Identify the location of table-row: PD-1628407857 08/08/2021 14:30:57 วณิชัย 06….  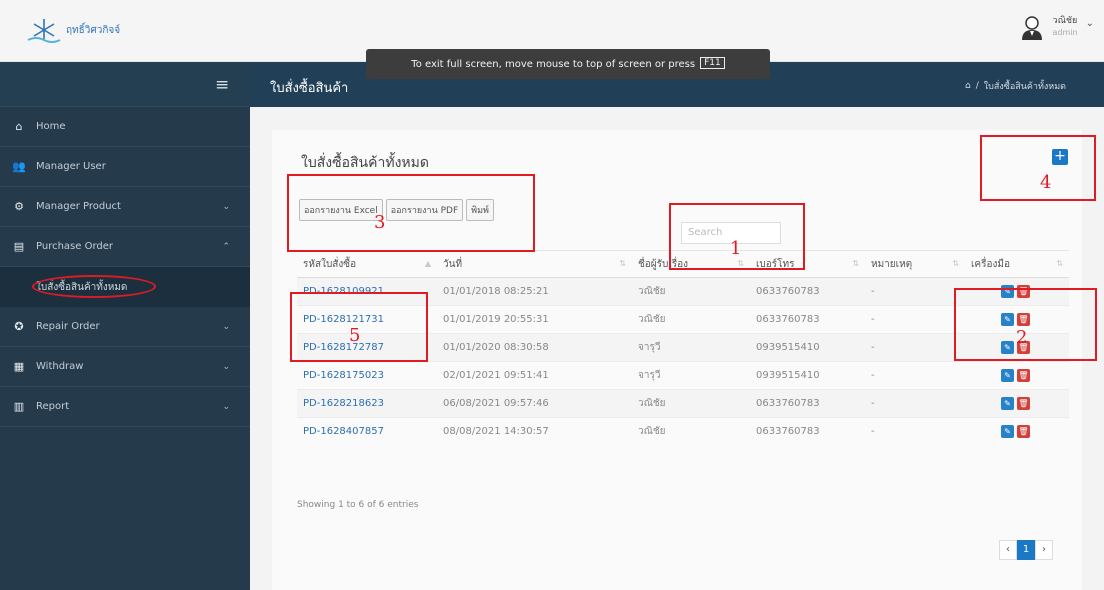
(683, 431).